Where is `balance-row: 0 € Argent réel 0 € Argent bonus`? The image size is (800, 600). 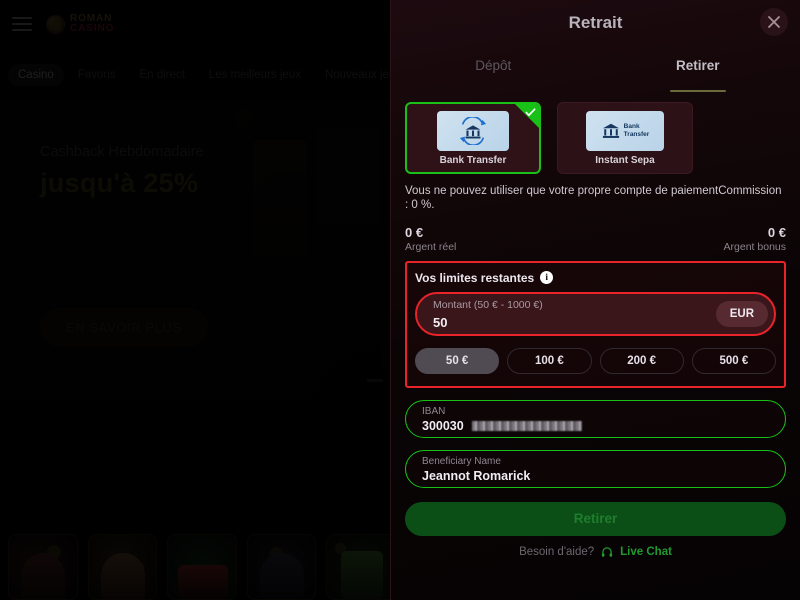 balance-row: 0 € Argent réel 0 € Argent bonus is located at coordinates (595, 239).